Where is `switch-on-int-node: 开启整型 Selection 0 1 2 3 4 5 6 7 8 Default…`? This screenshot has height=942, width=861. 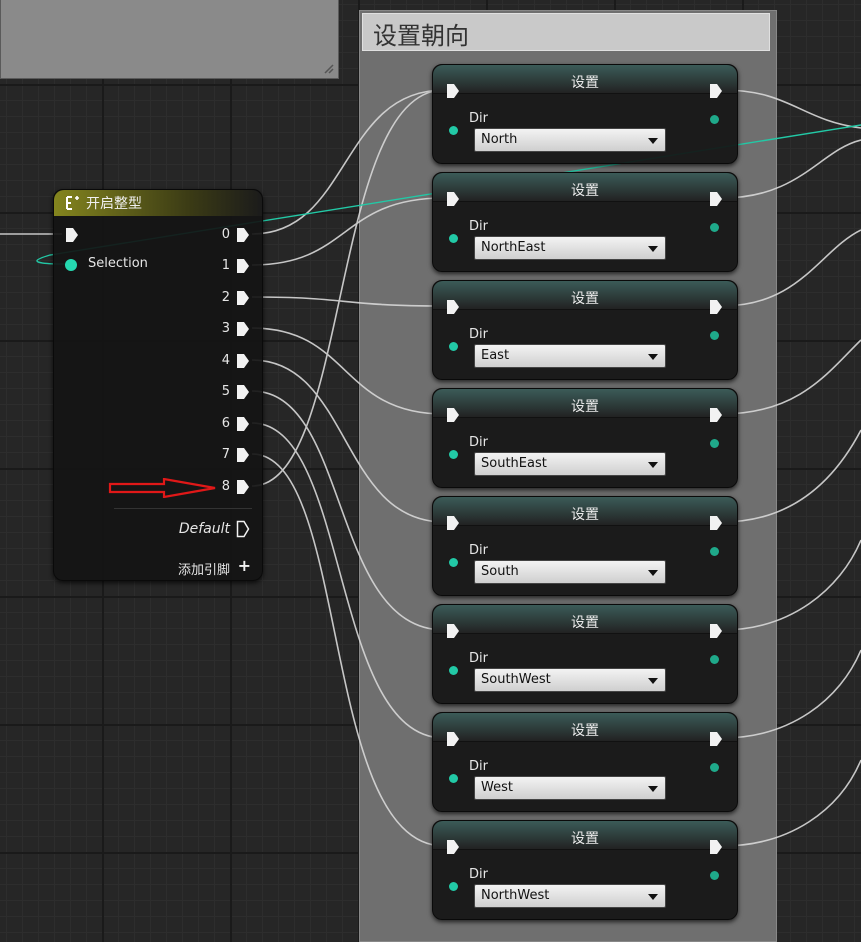
switch-on-int-node: 开启整型 Selection 0 1 2 3 4 5 6 7 8 Default… is located at coordinates (158, 385).